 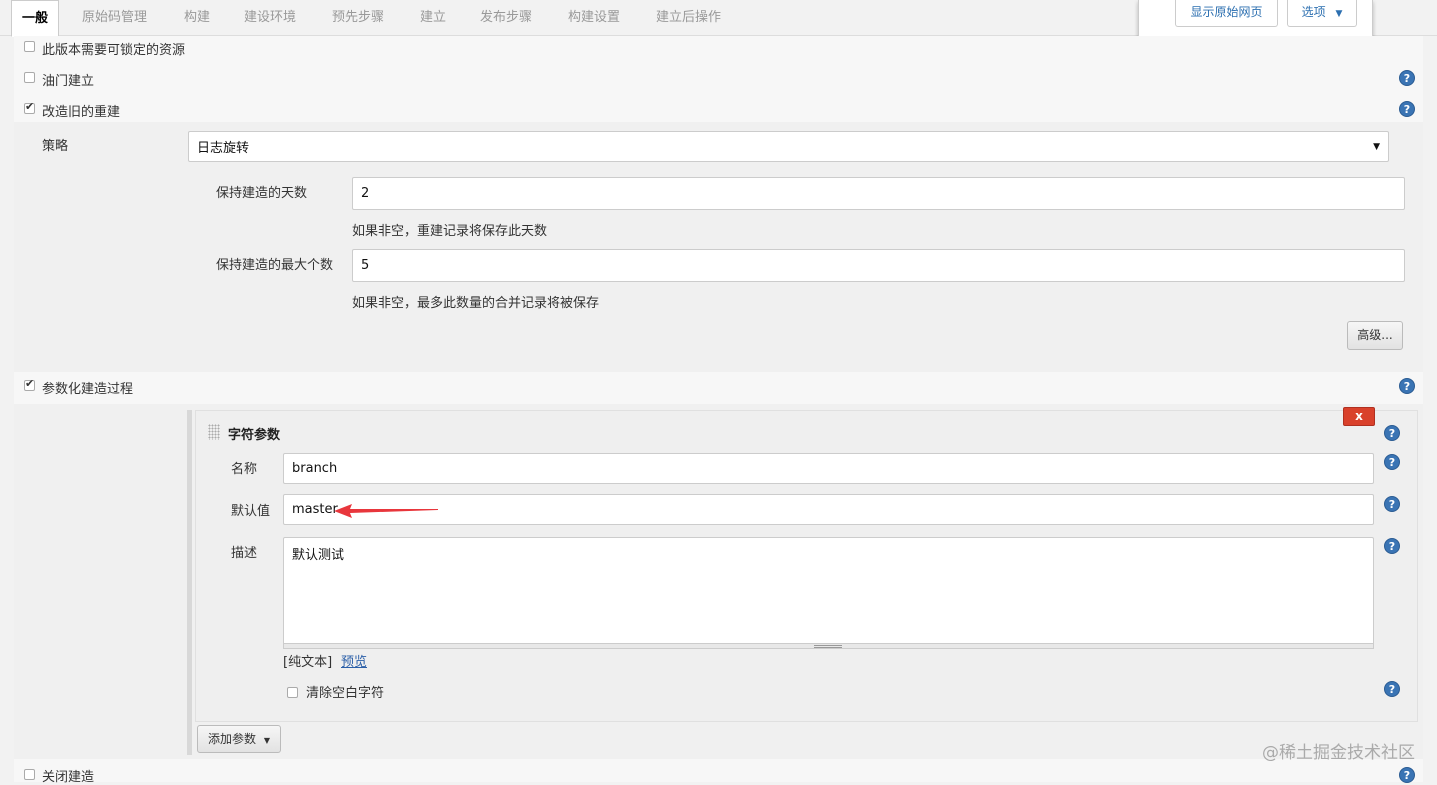 I want to click on trim-whitespace-checkbox, so click(x=292, y=692).